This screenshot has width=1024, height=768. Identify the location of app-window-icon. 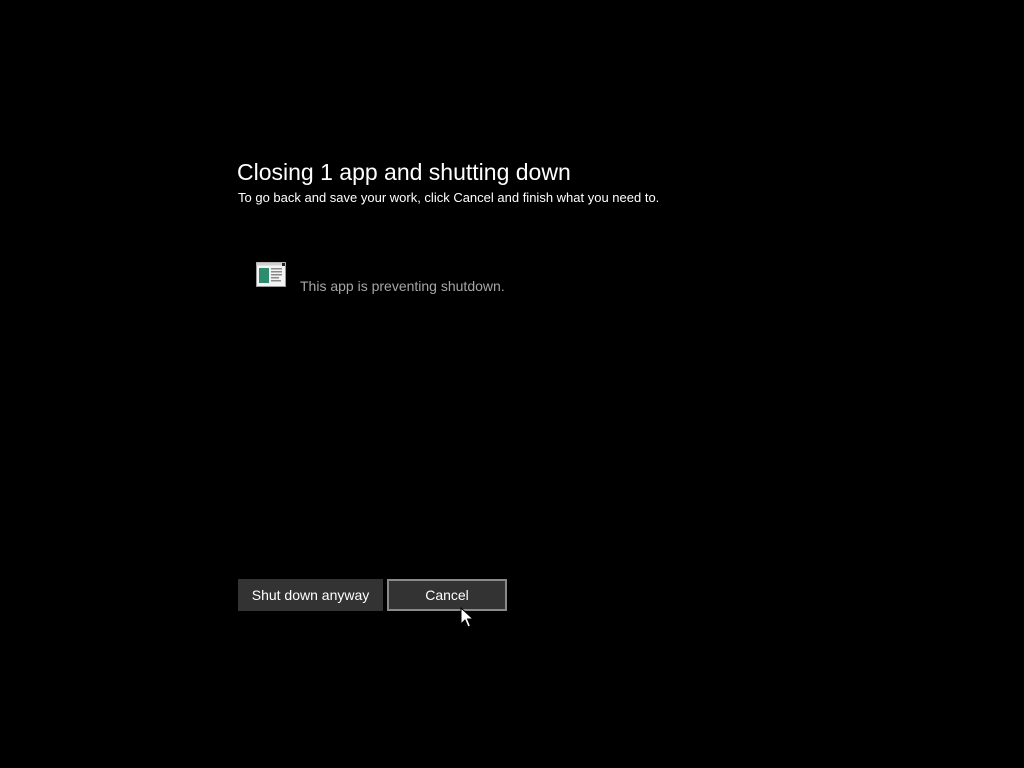
(271, 274).